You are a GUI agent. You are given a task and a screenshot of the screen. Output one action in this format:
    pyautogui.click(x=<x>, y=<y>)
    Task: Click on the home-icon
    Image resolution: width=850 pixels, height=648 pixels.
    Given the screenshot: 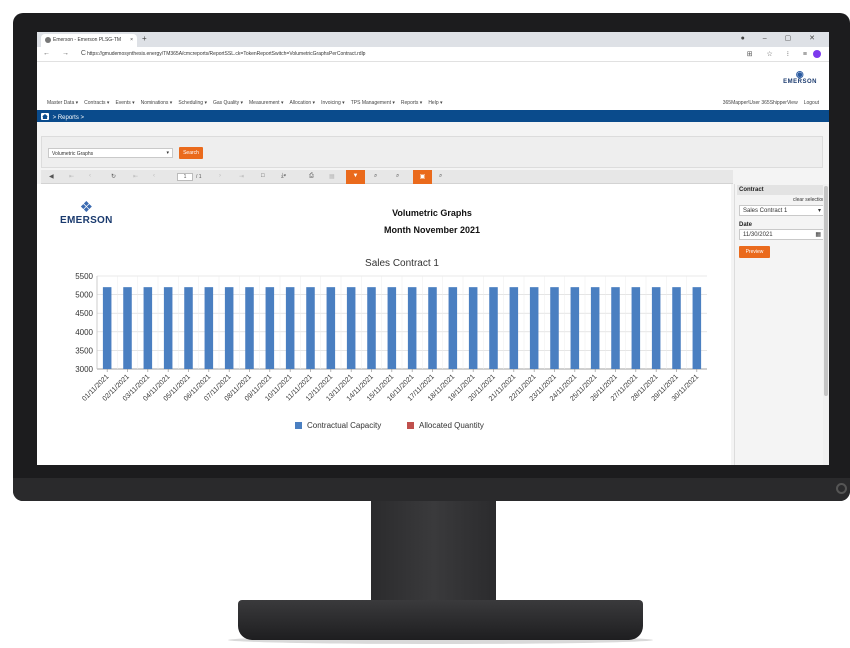 What is the action you would take?
    pyautogui.click(x=45, y=116)
    